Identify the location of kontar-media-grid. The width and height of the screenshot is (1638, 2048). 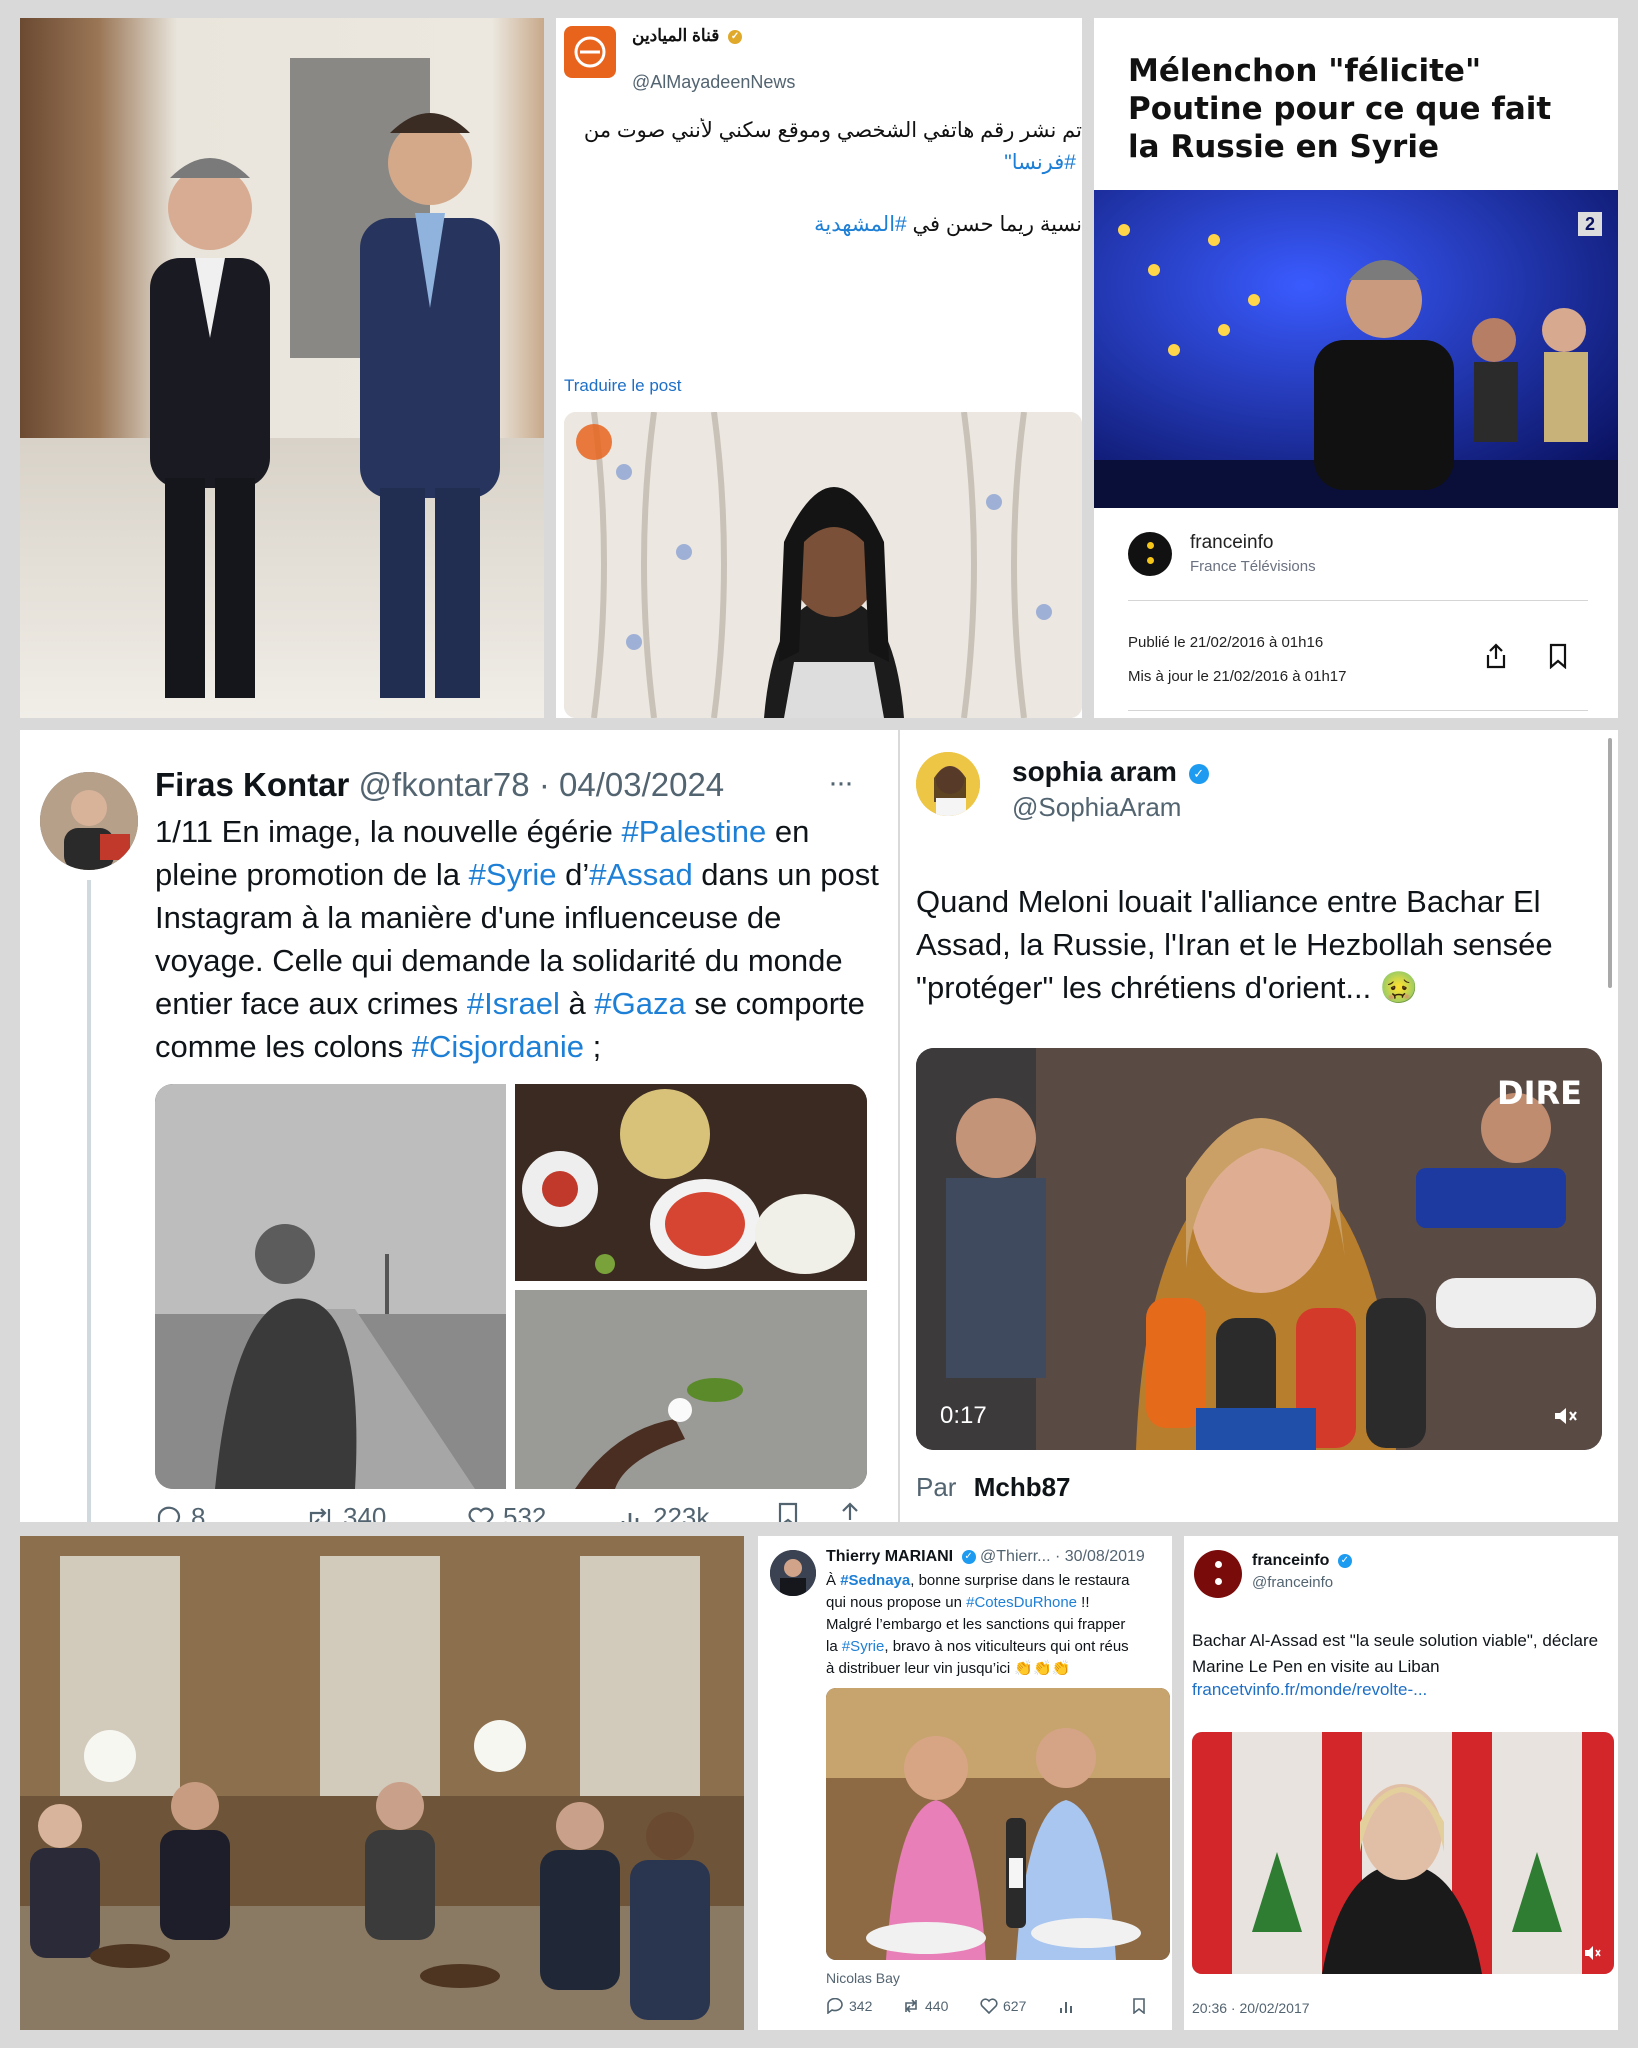
(511, 1286).